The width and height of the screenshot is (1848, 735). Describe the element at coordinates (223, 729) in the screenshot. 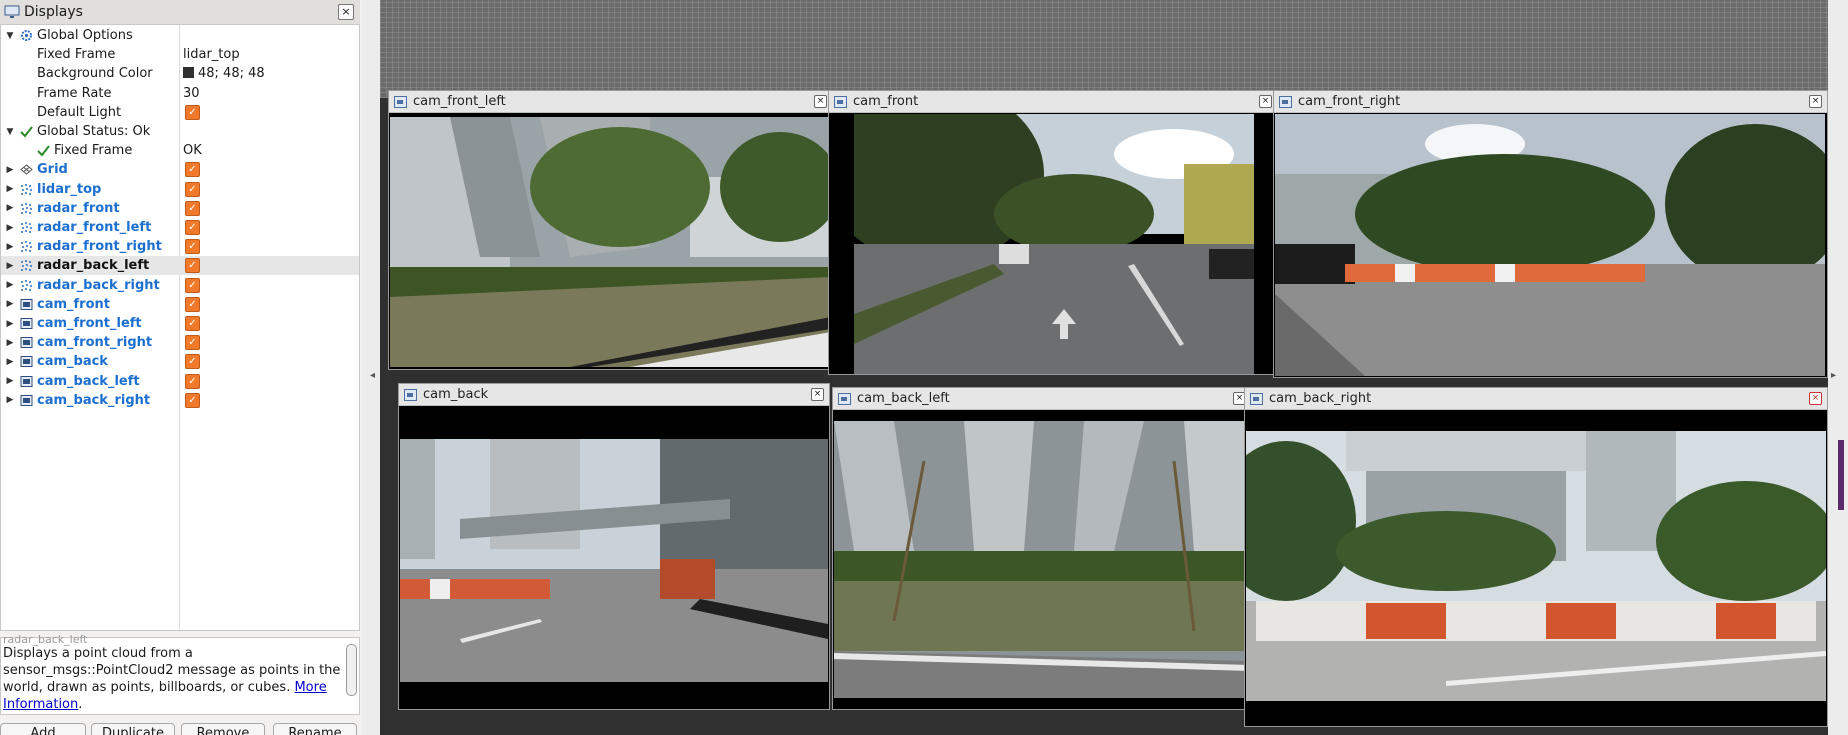

I see `remove-button: Remove` at that location.